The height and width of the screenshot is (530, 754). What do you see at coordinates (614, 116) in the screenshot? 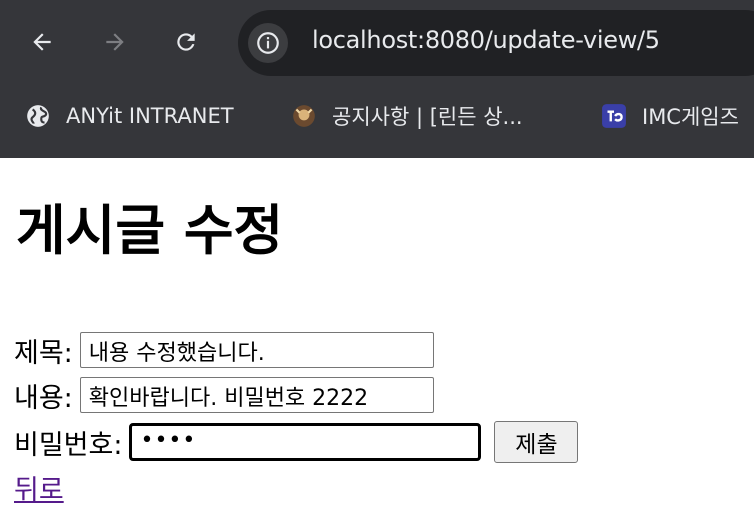
I see `imc-favicon-icon` at bounding box center [614, 116].